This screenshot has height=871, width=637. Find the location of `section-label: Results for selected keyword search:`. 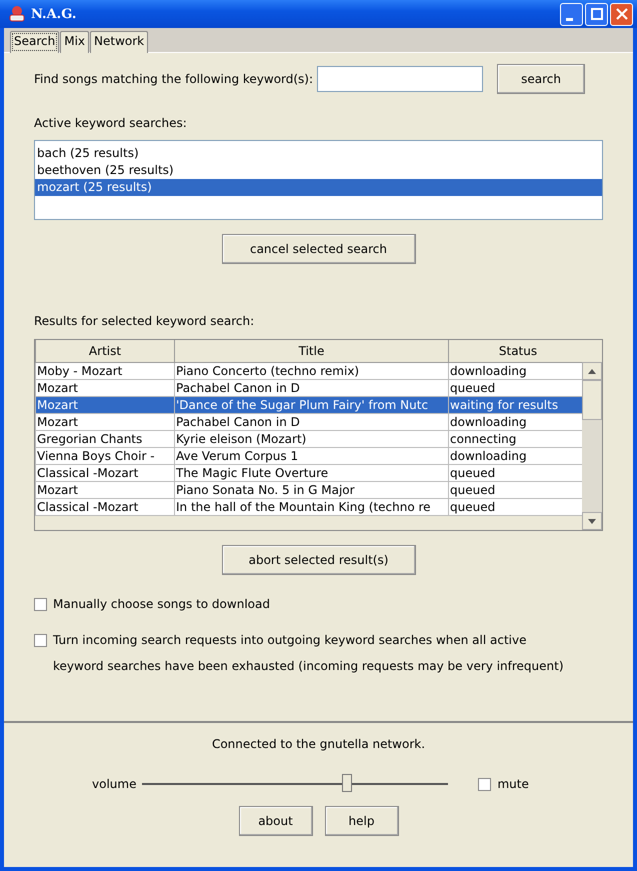

section-label: Results for selected keyword search: is located at coordinates (145, 322).